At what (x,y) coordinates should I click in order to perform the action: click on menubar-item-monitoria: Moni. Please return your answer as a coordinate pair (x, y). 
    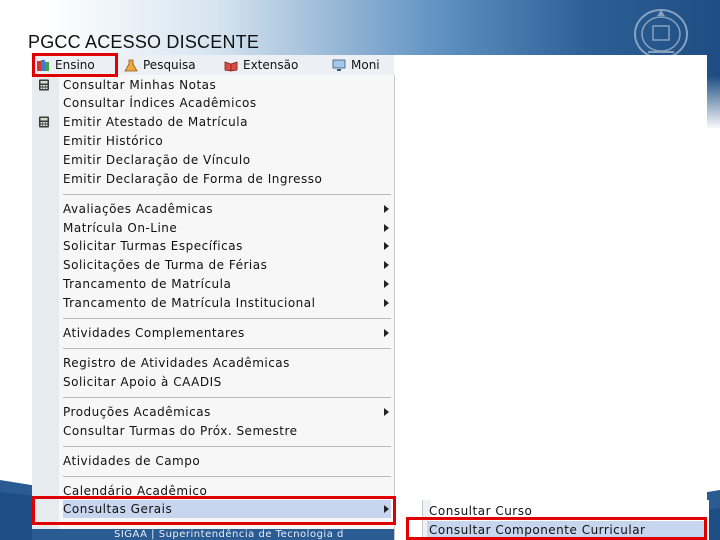
    Looking at the image, I should click on (356, 65).